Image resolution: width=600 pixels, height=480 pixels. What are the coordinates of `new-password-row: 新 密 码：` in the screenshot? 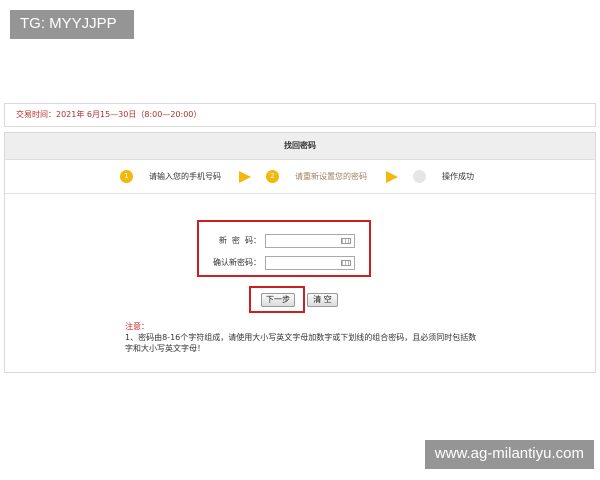 It's located at (285, 241).